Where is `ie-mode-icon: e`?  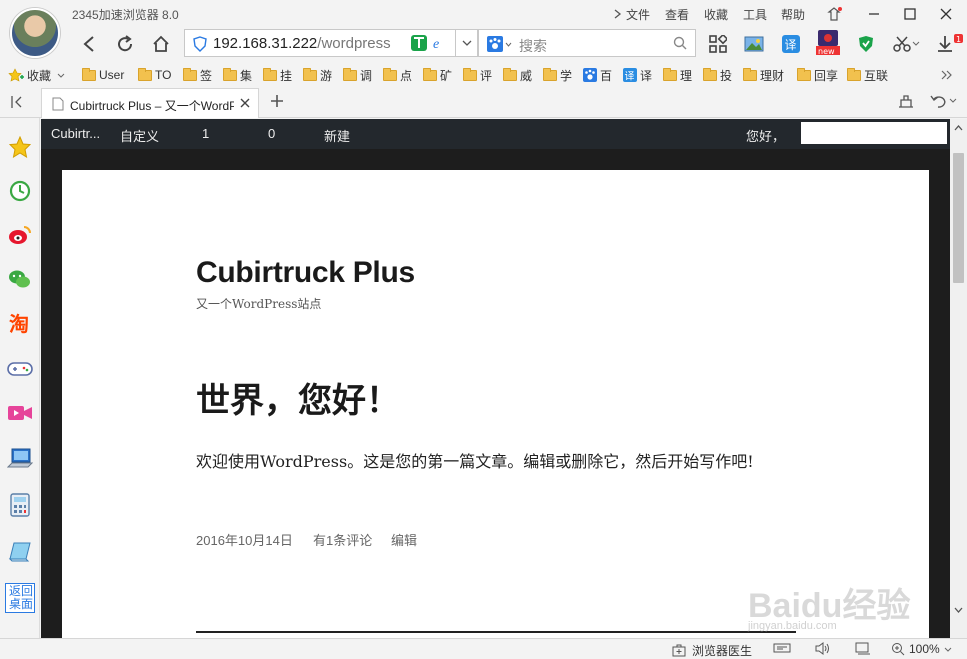 ie-mode-icon: e is located at coordinates (439, 43).